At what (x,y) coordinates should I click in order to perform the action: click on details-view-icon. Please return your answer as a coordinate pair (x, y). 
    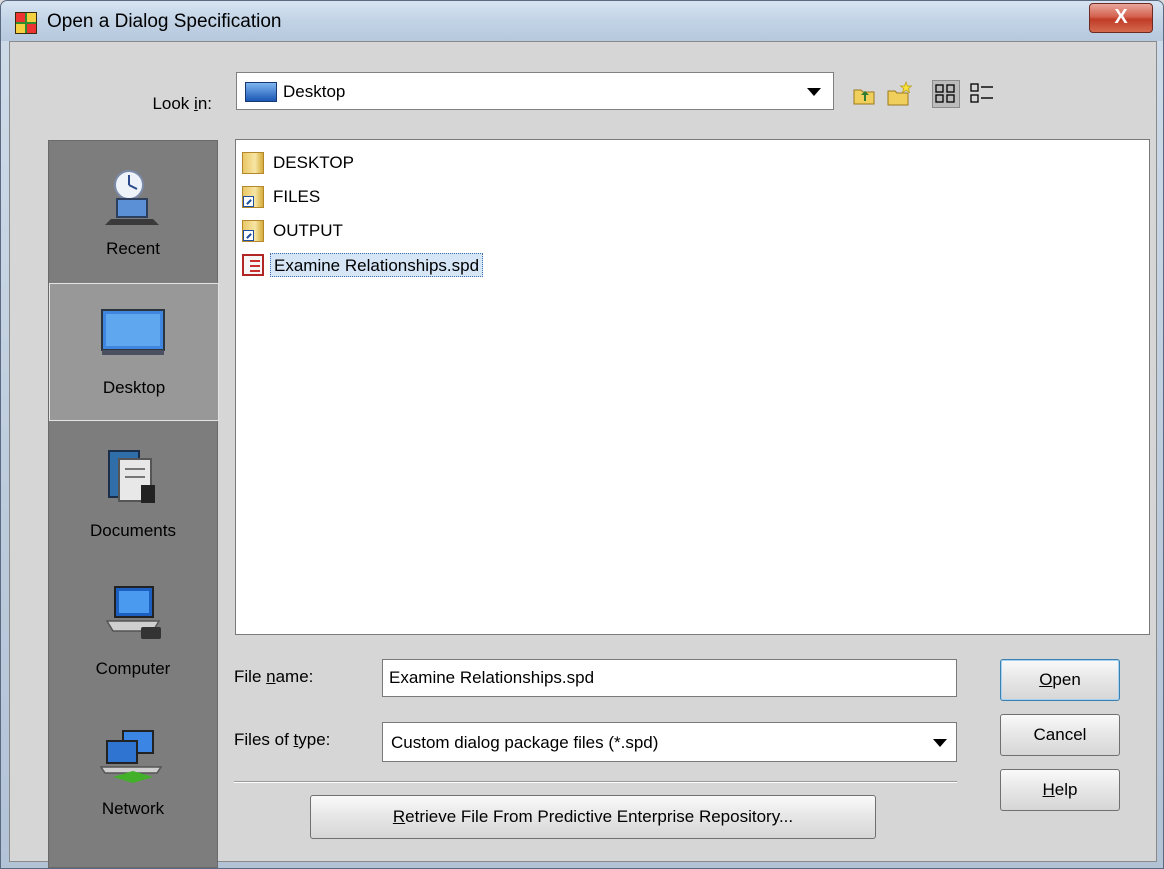
    Looking at the image, I should click on (981, 93).